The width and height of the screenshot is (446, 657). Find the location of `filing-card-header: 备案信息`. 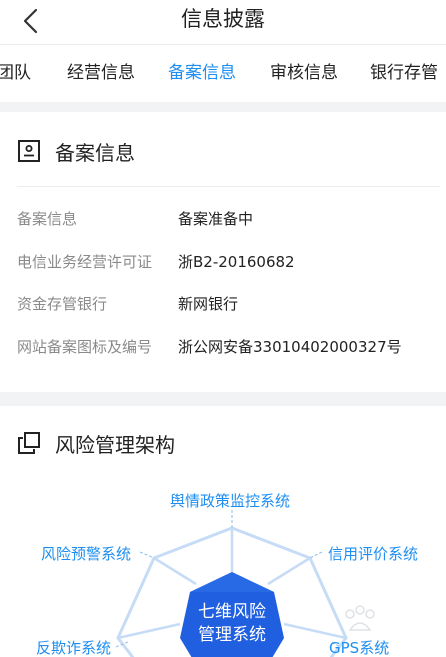

filing-card-header: 备案信息 is located at coordinates (76, 151).